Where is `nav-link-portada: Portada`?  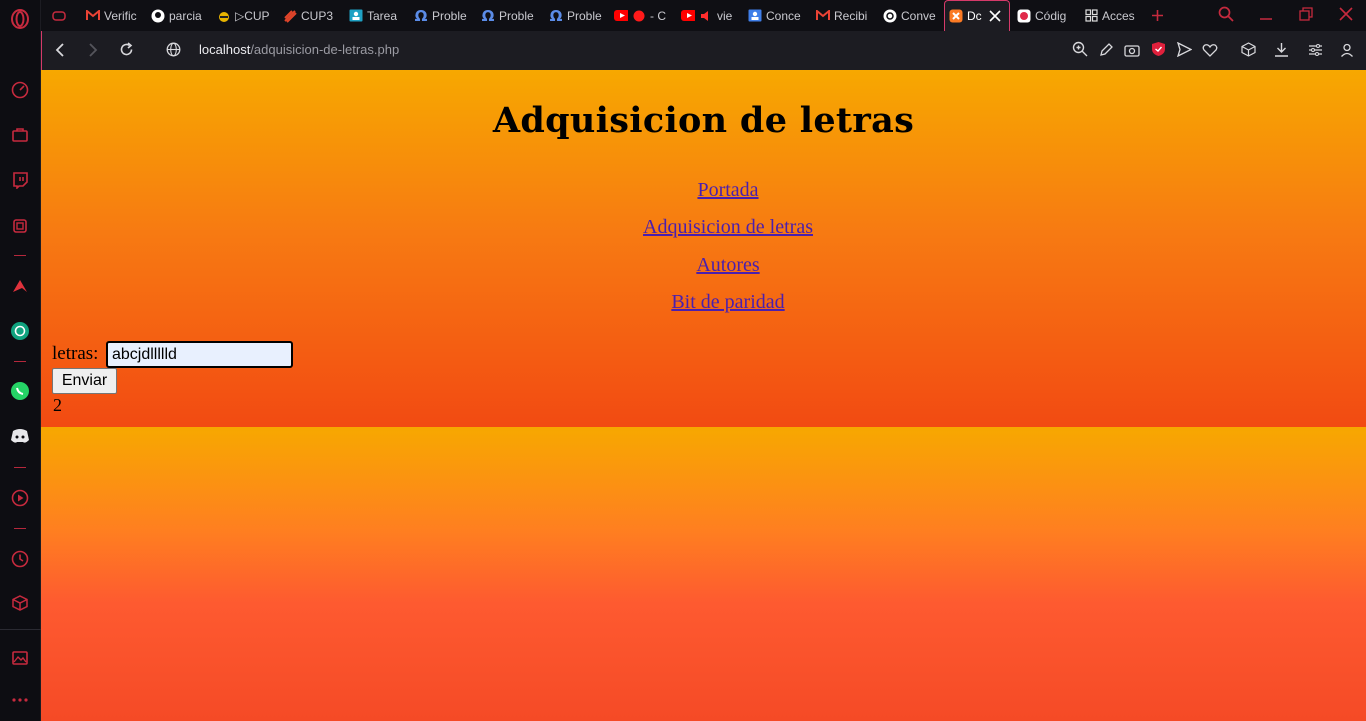
nav-link-portada: Portada is located at coordinates (703, 190).